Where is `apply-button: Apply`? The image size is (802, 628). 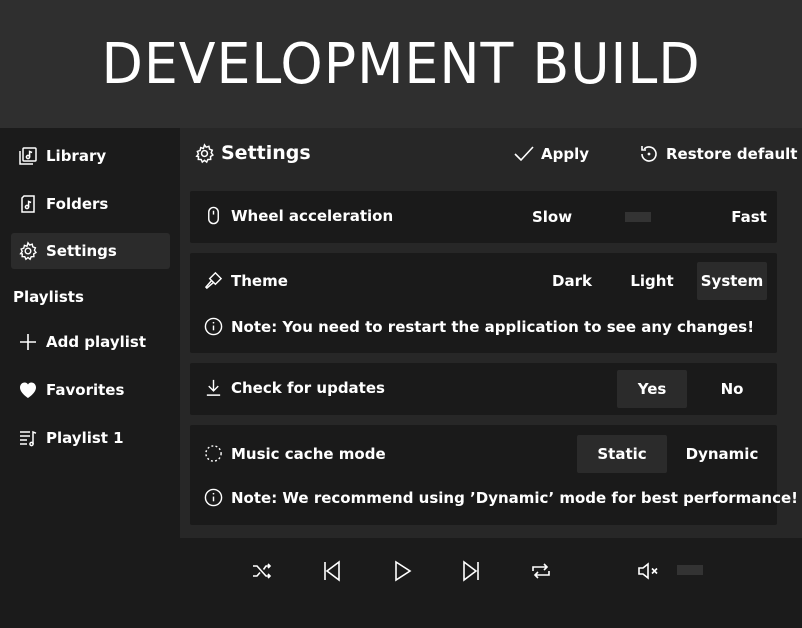
apply-button: Apply is located at coordinates (551, 154).